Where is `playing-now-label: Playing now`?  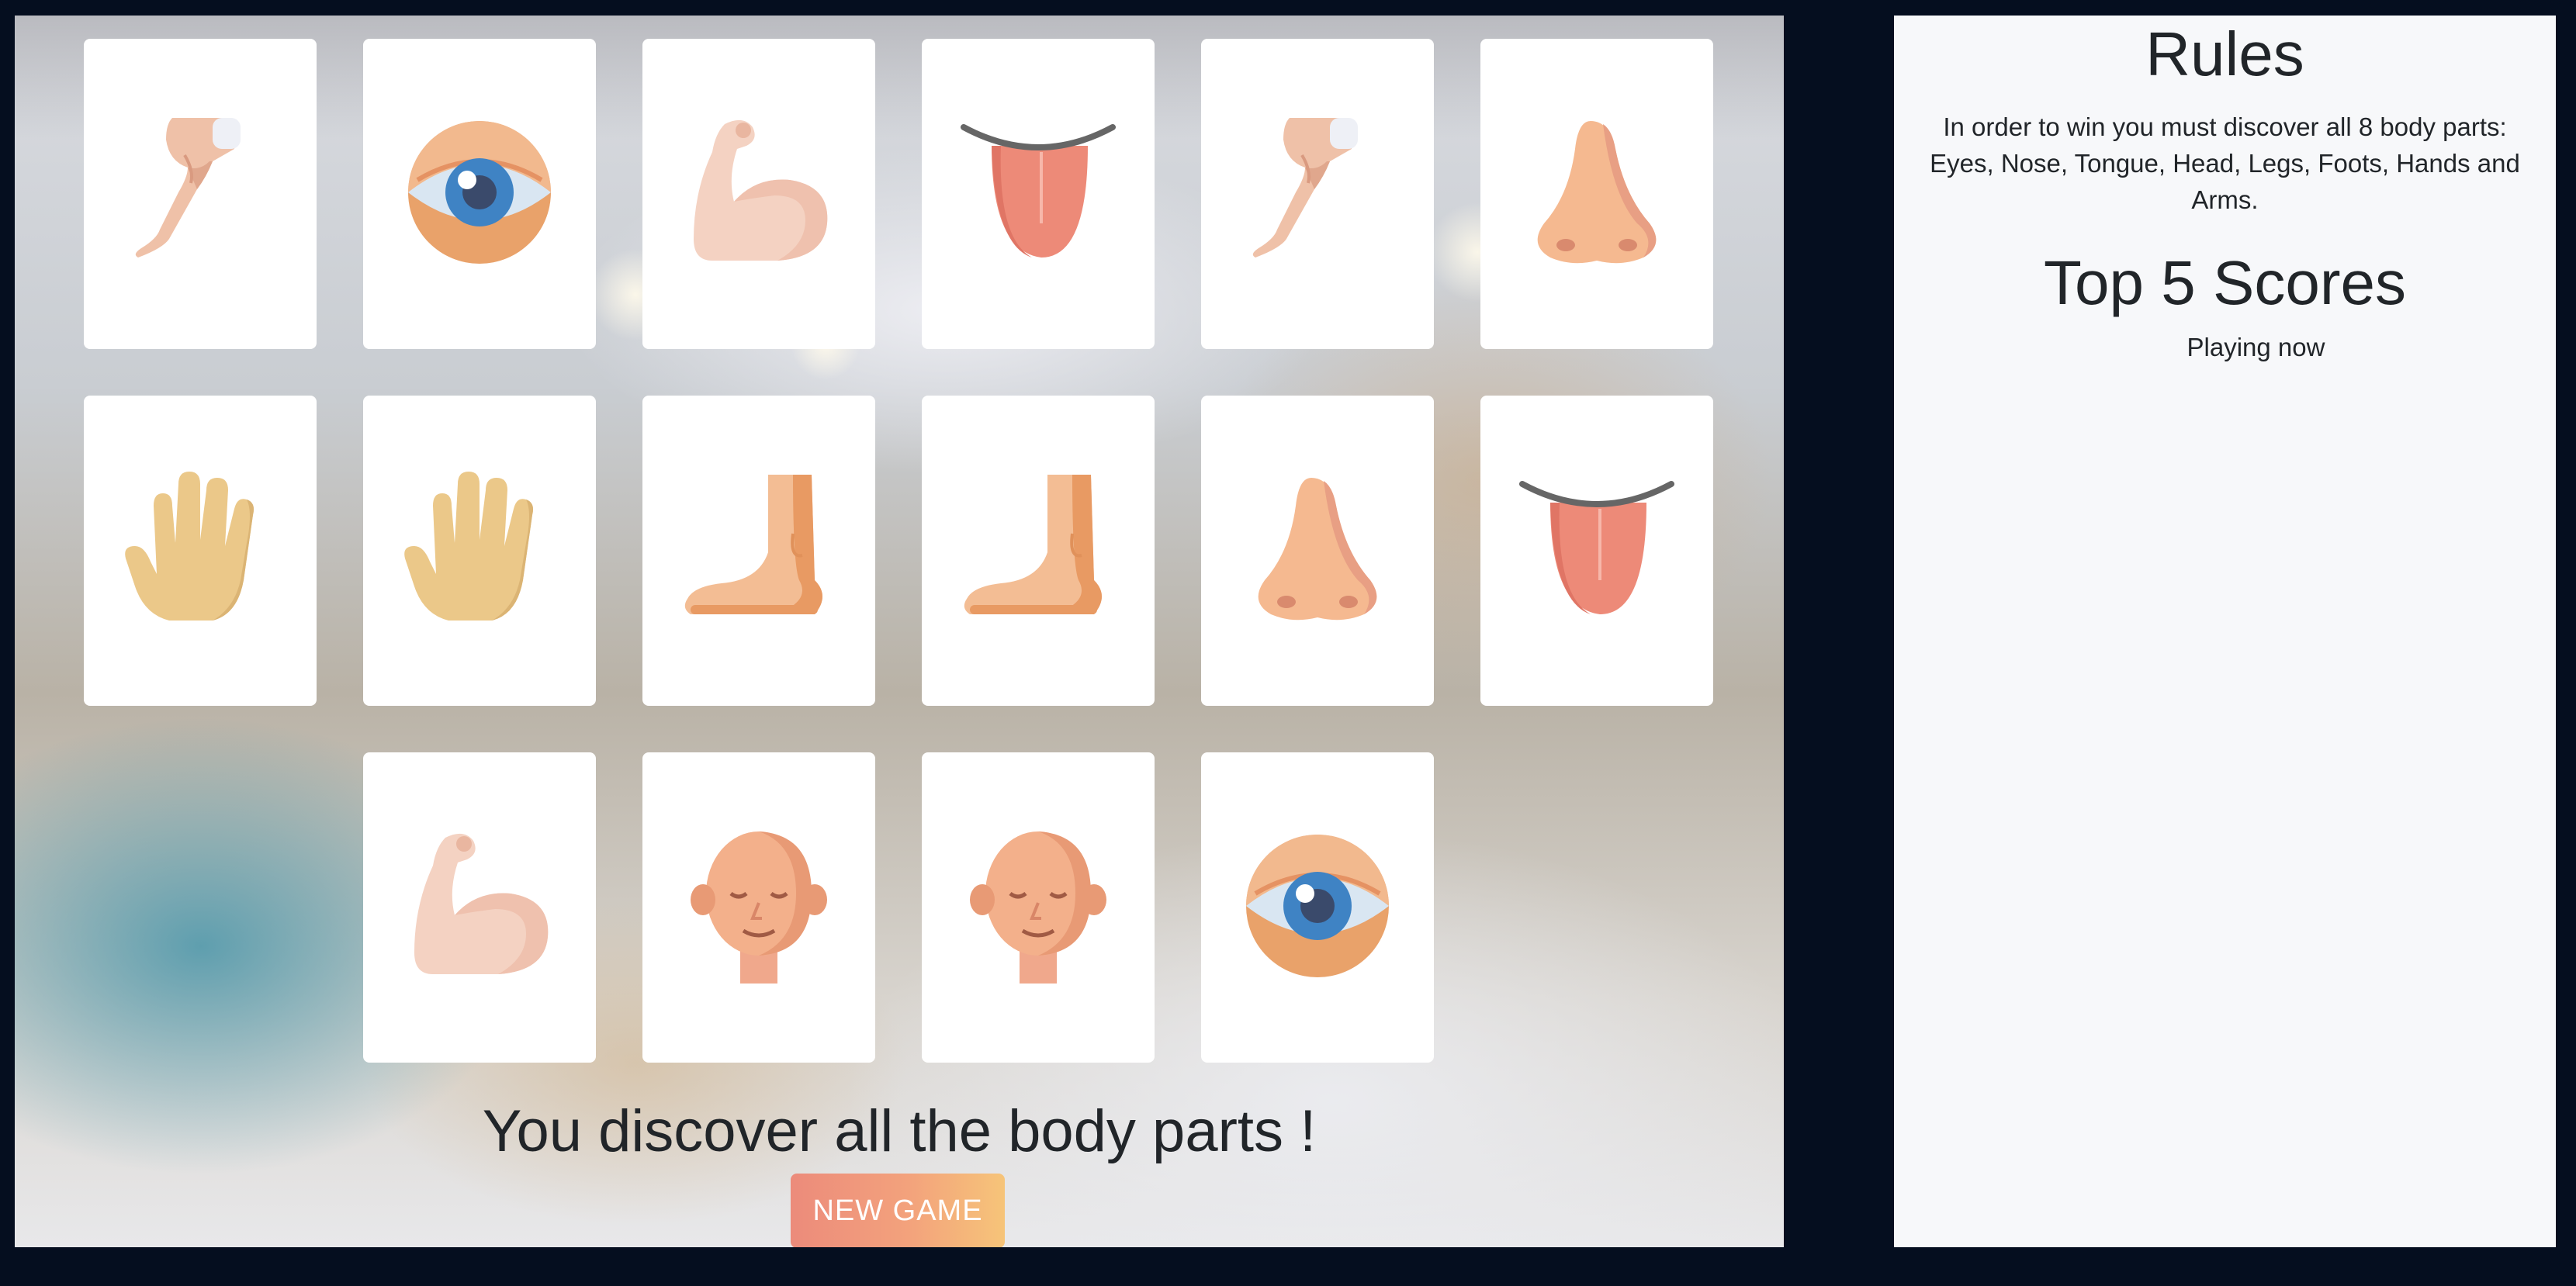 playing-now-label: Playing now is located at coordinates (2255, 347).